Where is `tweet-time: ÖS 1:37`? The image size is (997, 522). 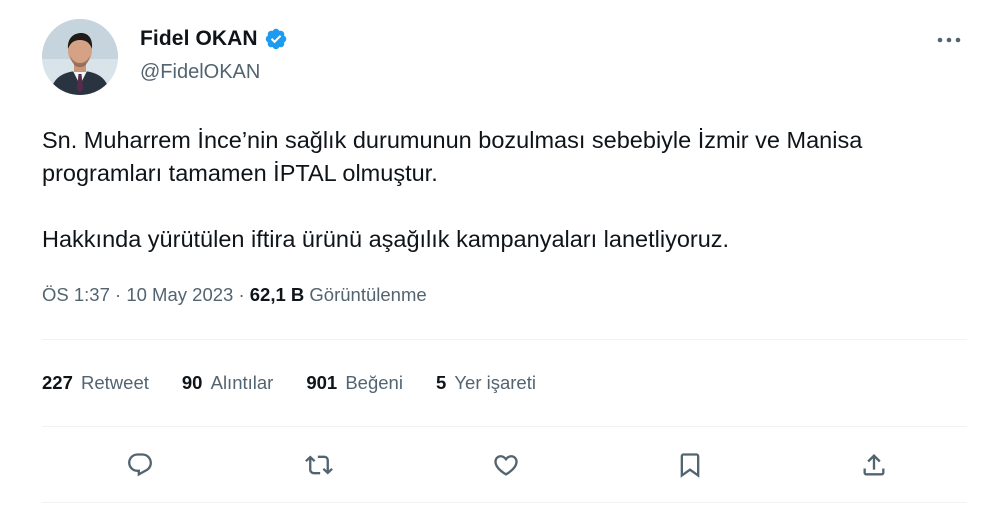 tweet-time: ÖS 1:37 is located at coordinates (76, 294).